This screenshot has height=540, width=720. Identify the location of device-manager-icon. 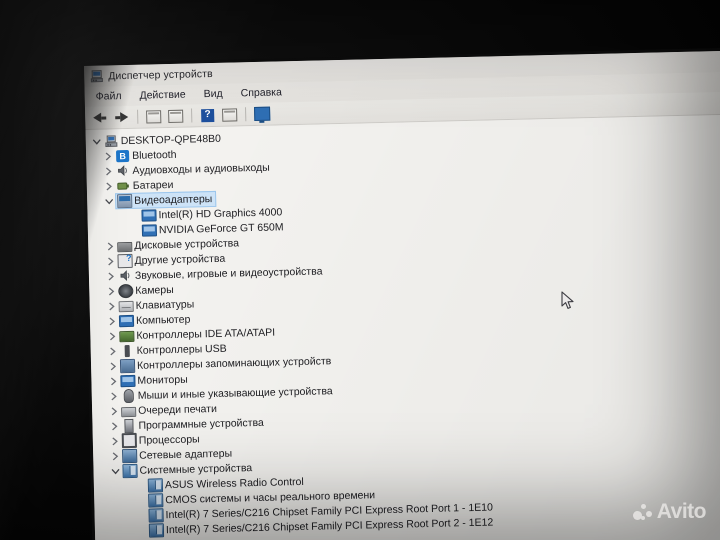
(96, 76).